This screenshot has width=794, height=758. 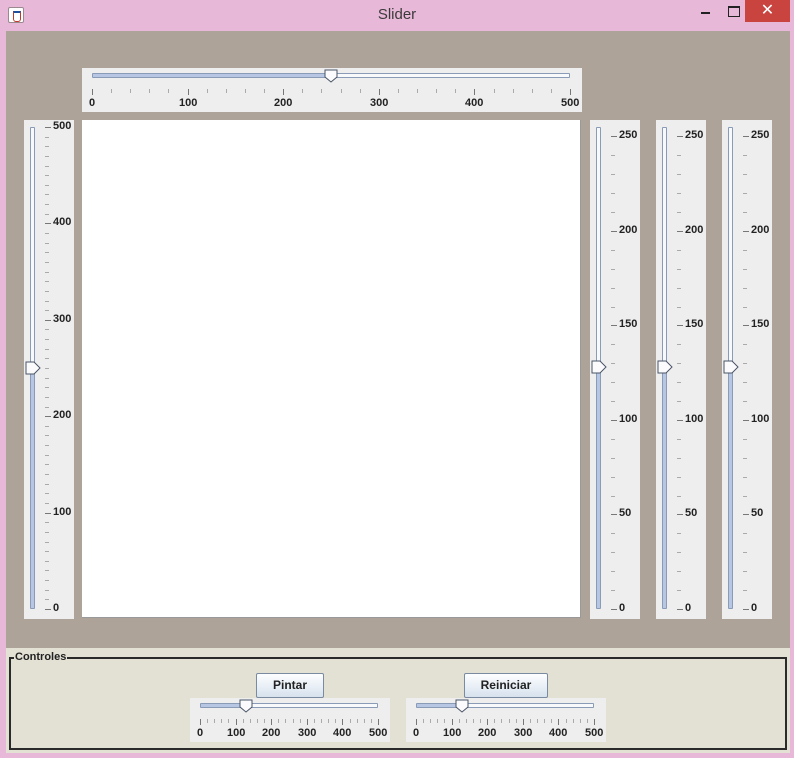 I want to click on controls-slider-right-tick-label: 0, so click(x=416, y=733).